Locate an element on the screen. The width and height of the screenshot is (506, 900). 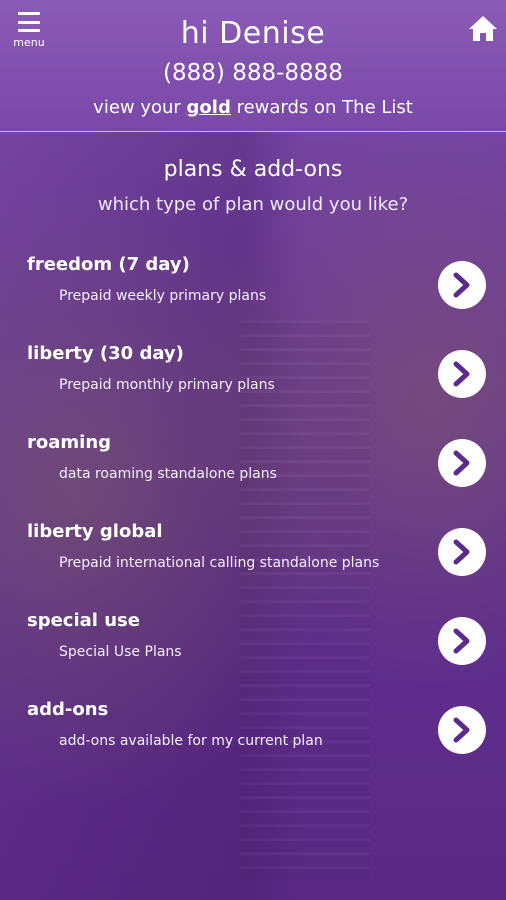
plan-description: data roaming standalone plans is located at coordinates (168, 474).